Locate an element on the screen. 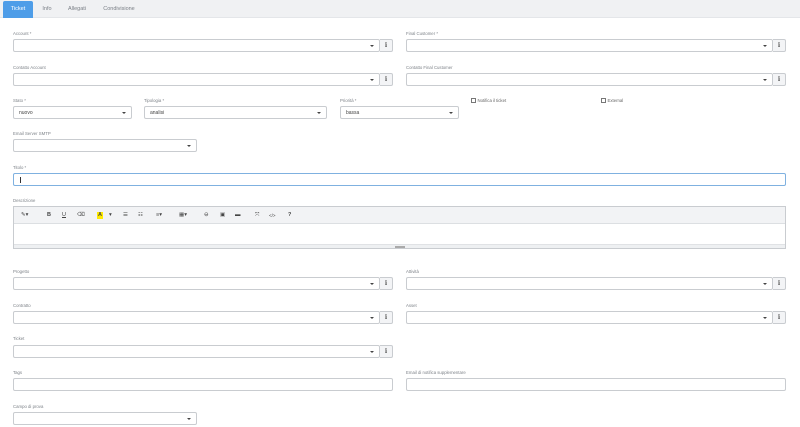 The height and width of the screenshot is (427, 800). video-icon: ▬ is located at coordinates (238, 215).